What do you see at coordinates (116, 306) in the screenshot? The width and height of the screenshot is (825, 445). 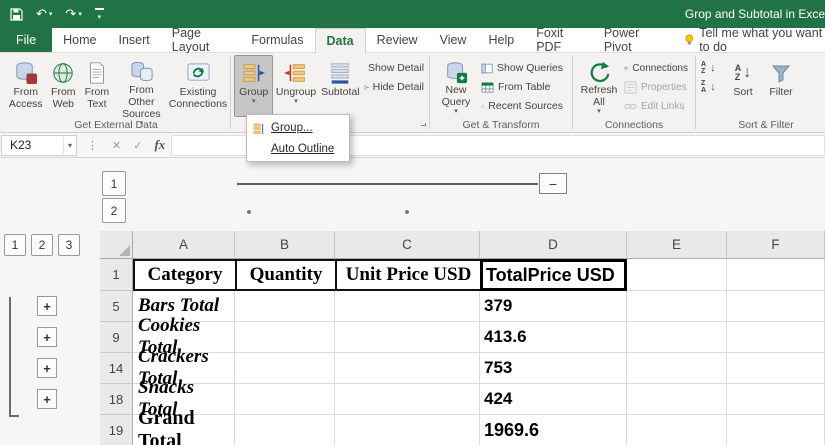 I see `row-header-5: 5` at bounding box center [116, 306].